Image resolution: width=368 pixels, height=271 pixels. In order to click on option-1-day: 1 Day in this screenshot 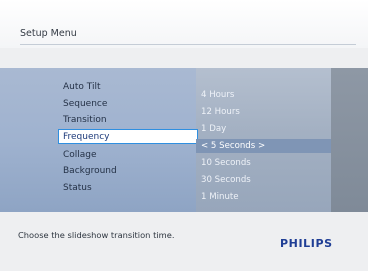, I will do `click(264, 129)`.